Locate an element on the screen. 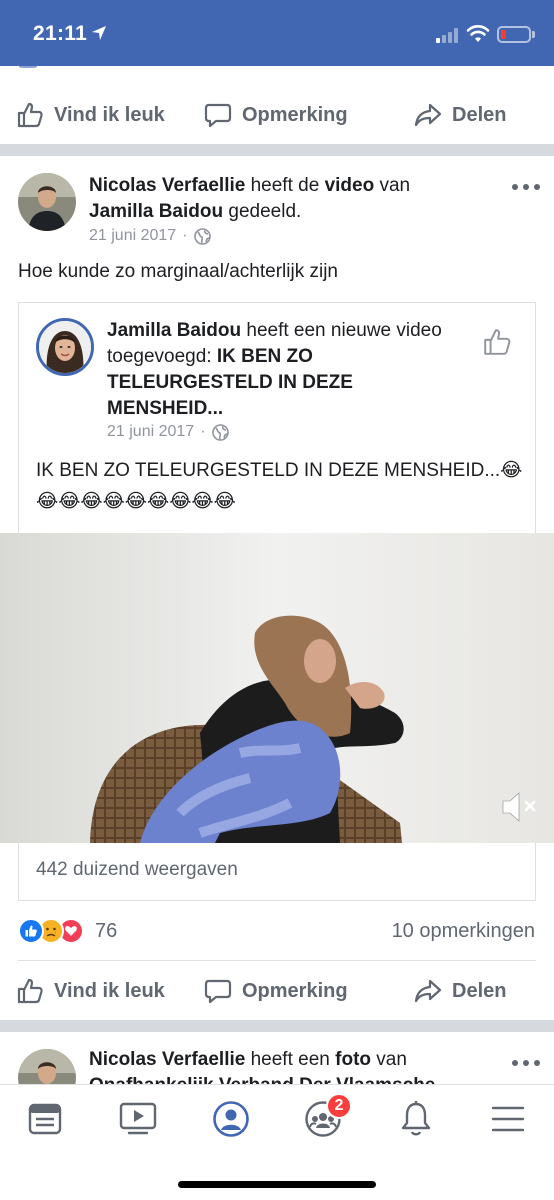 This screenshot has height=1200, width=554. post-meta: 21 juni 2017 · is located at coordinates (150, 236).